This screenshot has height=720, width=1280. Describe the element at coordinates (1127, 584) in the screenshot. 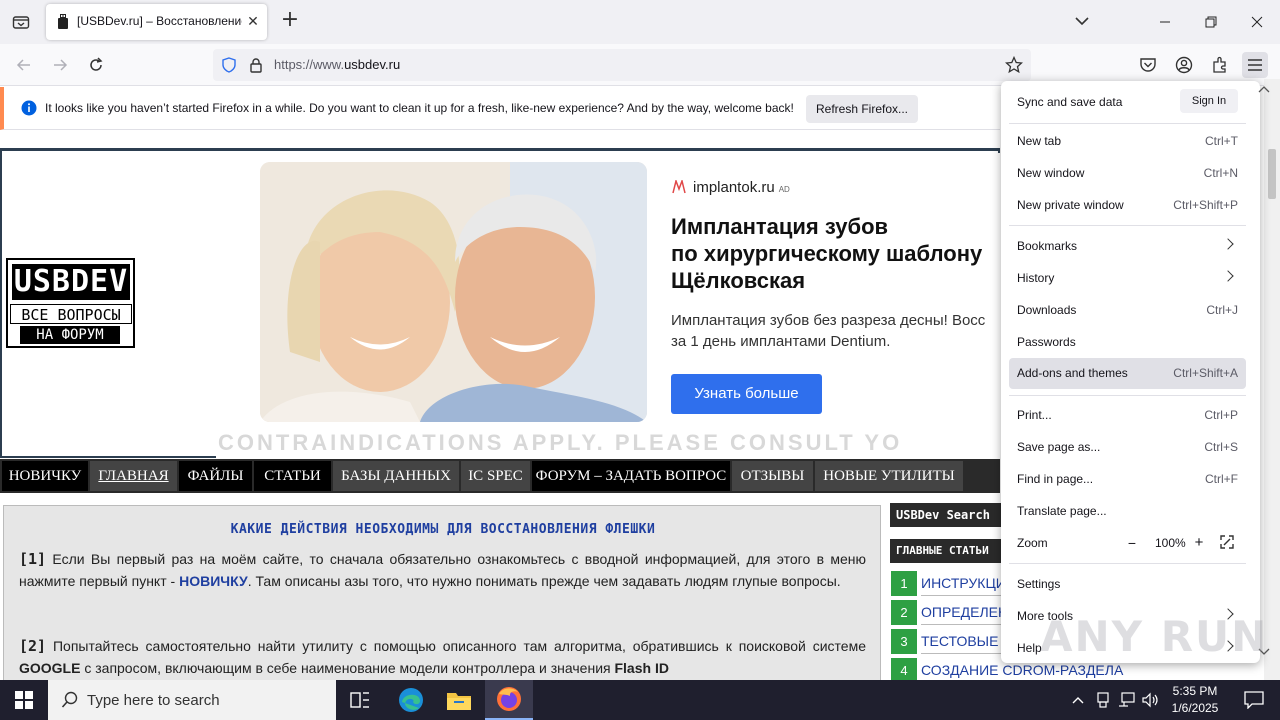

I see `menu-item-settings: Settings` at that location.